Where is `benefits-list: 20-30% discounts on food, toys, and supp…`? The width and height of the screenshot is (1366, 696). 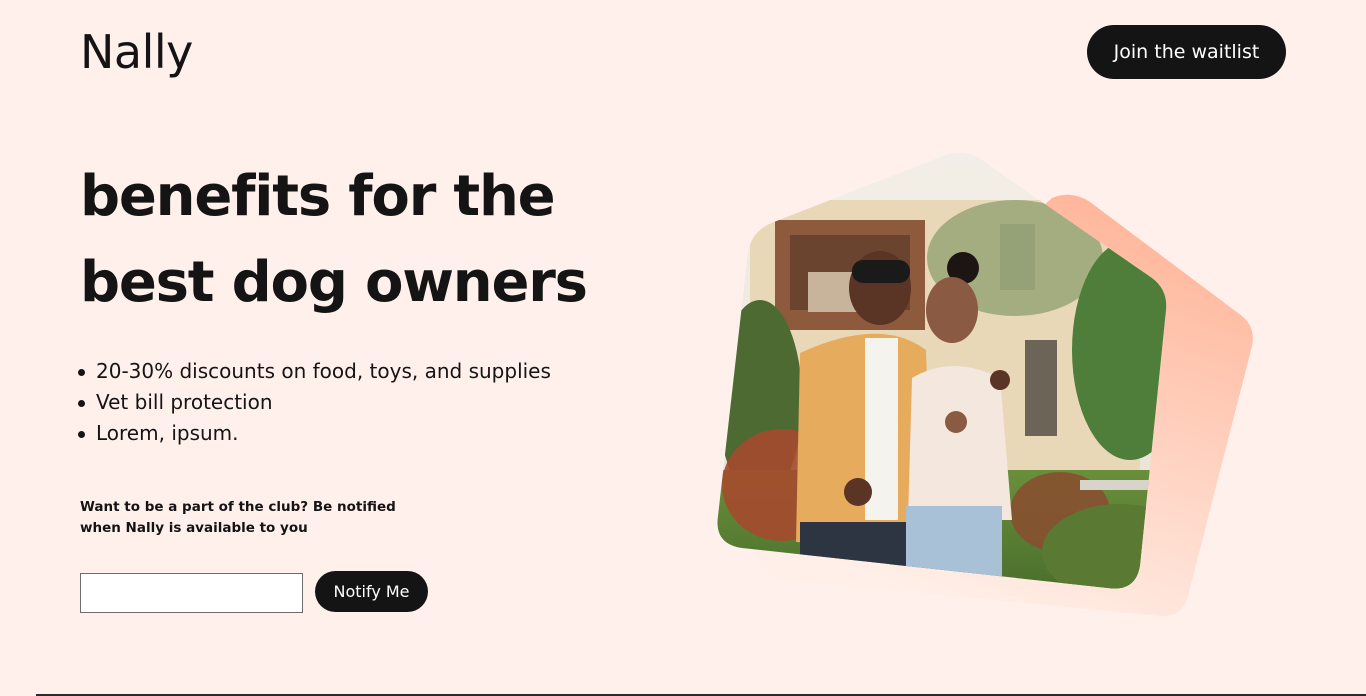
benefits-list: 20-30% discounts on food, toys, and supp… is located at coordinates (314, 402).